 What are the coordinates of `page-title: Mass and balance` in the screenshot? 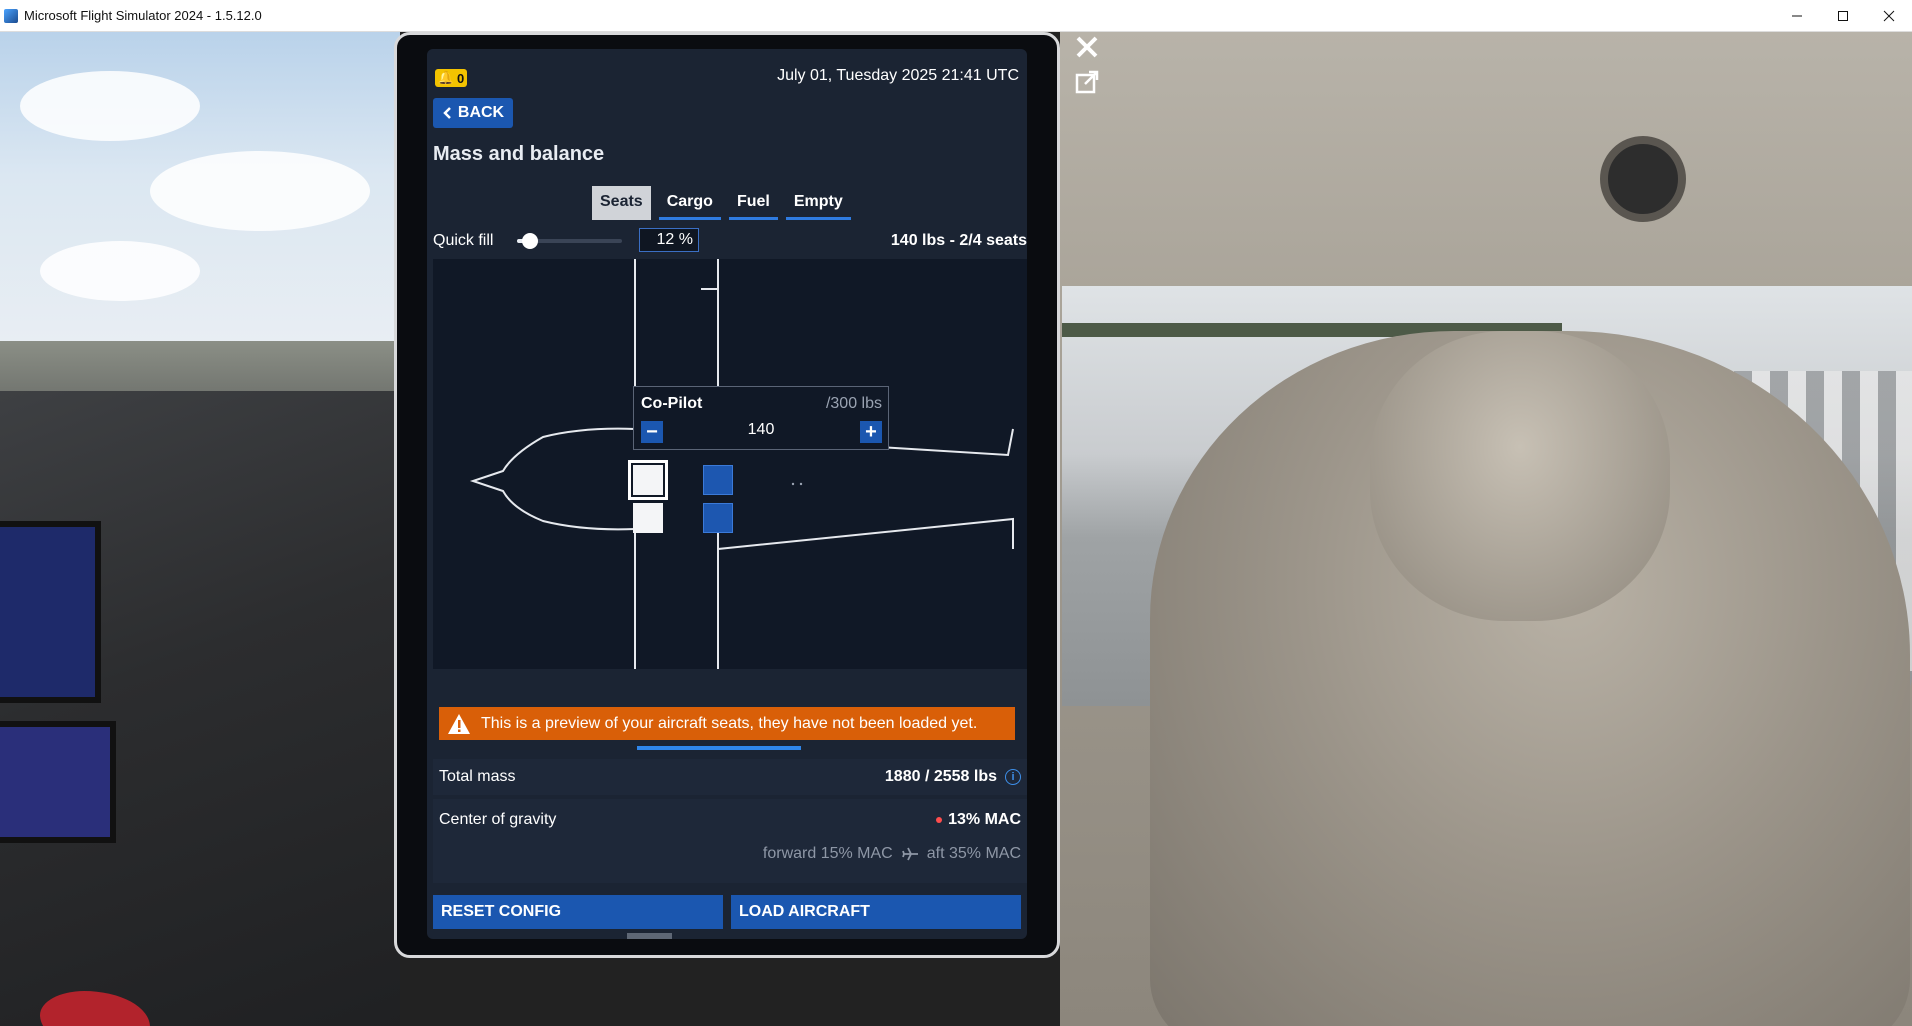 It's located at (519, 154).